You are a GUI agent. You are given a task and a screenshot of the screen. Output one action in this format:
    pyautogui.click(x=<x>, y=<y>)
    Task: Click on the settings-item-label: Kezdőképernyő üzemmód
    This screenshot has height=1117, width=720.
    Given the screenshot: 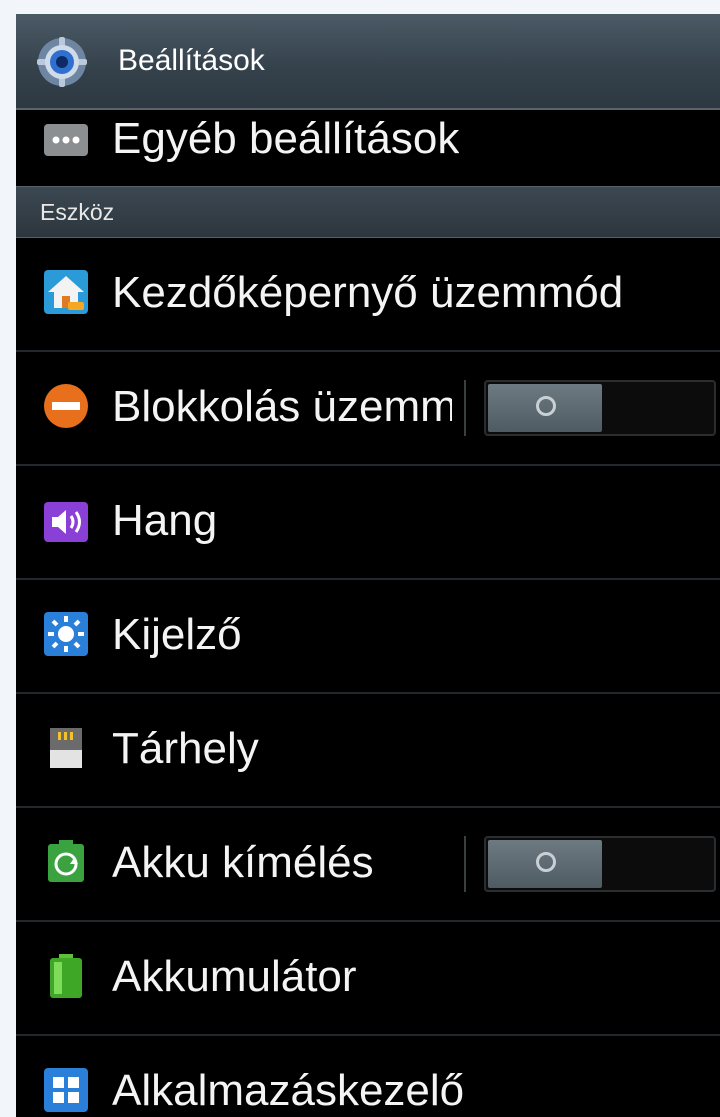 What is the action you would take?
    pyautogui.click(x=368, y=292)
    